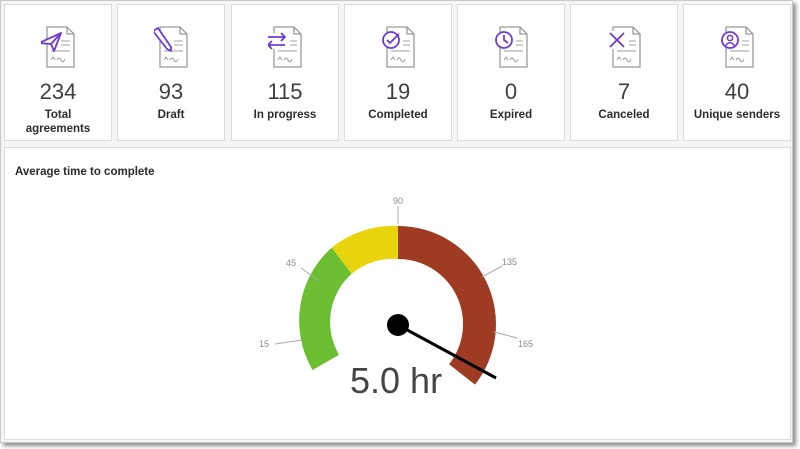  What do you see at coordinates (511, 72) in the screenshot?
I see `stat-card-expired: 0 Expired` at bounding box center [511, 72].